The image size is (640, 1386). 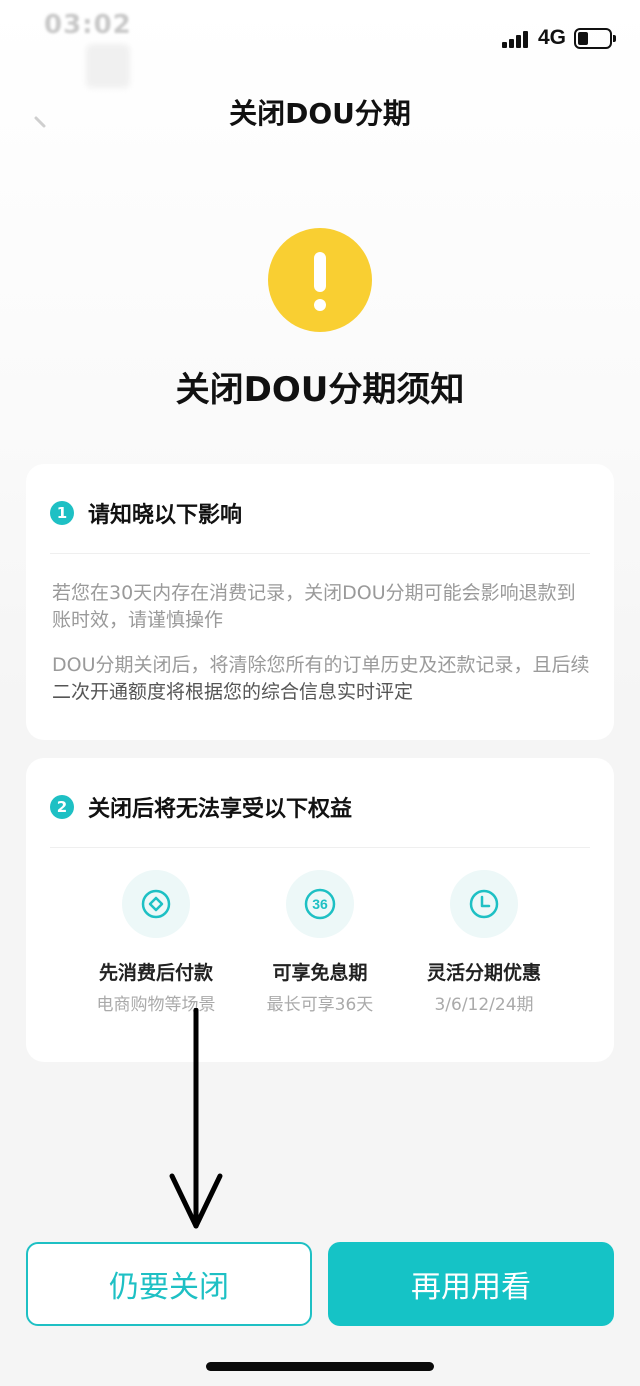 I want to click on impact-text-2-dark: 二次开通额度将根据您的综合信息实时评定, so click(x=233, y=692).